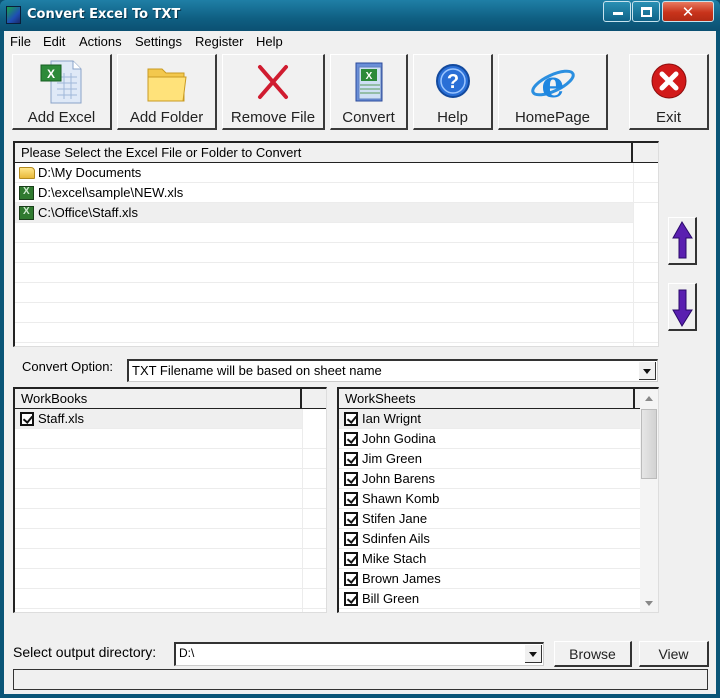  I want to click on menu-file: File, so click(20, 41).